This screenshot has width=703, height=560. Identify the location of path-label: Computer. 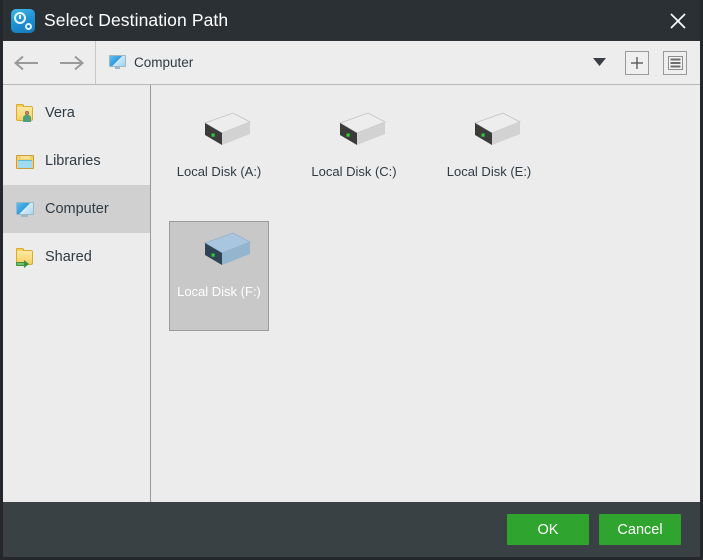
(164, 62).